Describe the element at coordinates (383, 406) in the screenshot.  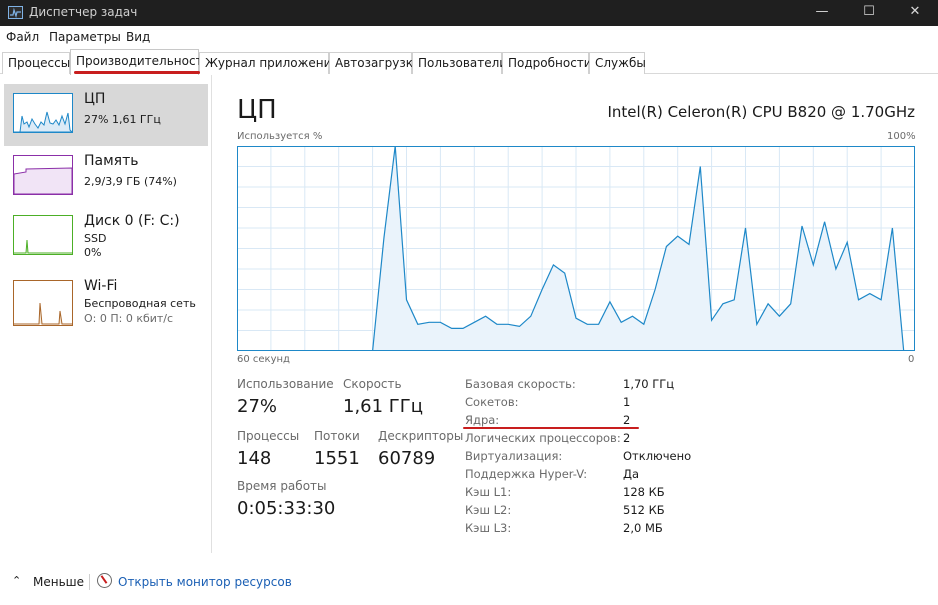
I see `speed-value: 1,61 ГГц` at that location.